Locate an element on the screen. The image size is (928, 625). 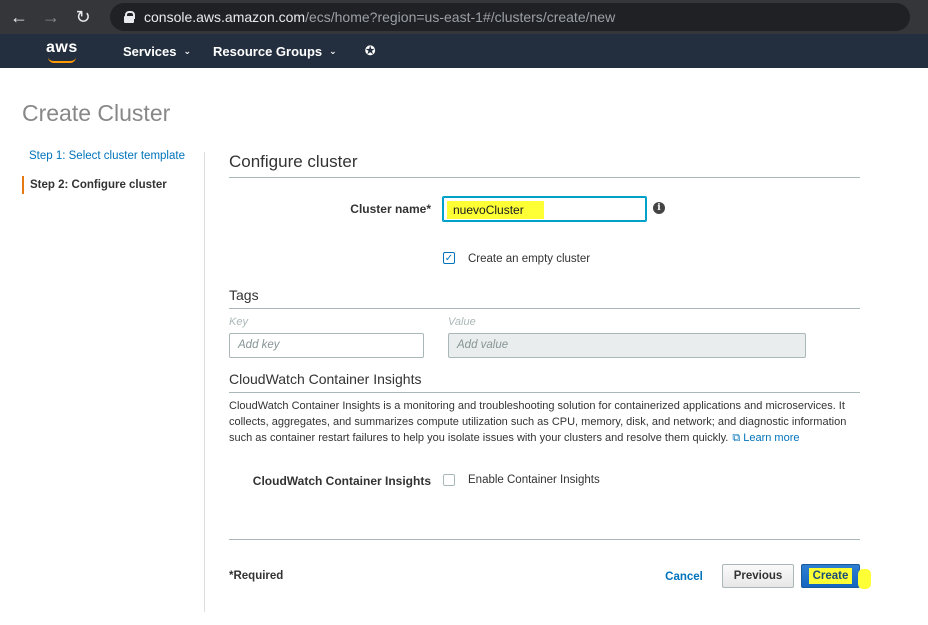
enable-insights-label: Enable Container Insights is located at coordinates (534, 480).